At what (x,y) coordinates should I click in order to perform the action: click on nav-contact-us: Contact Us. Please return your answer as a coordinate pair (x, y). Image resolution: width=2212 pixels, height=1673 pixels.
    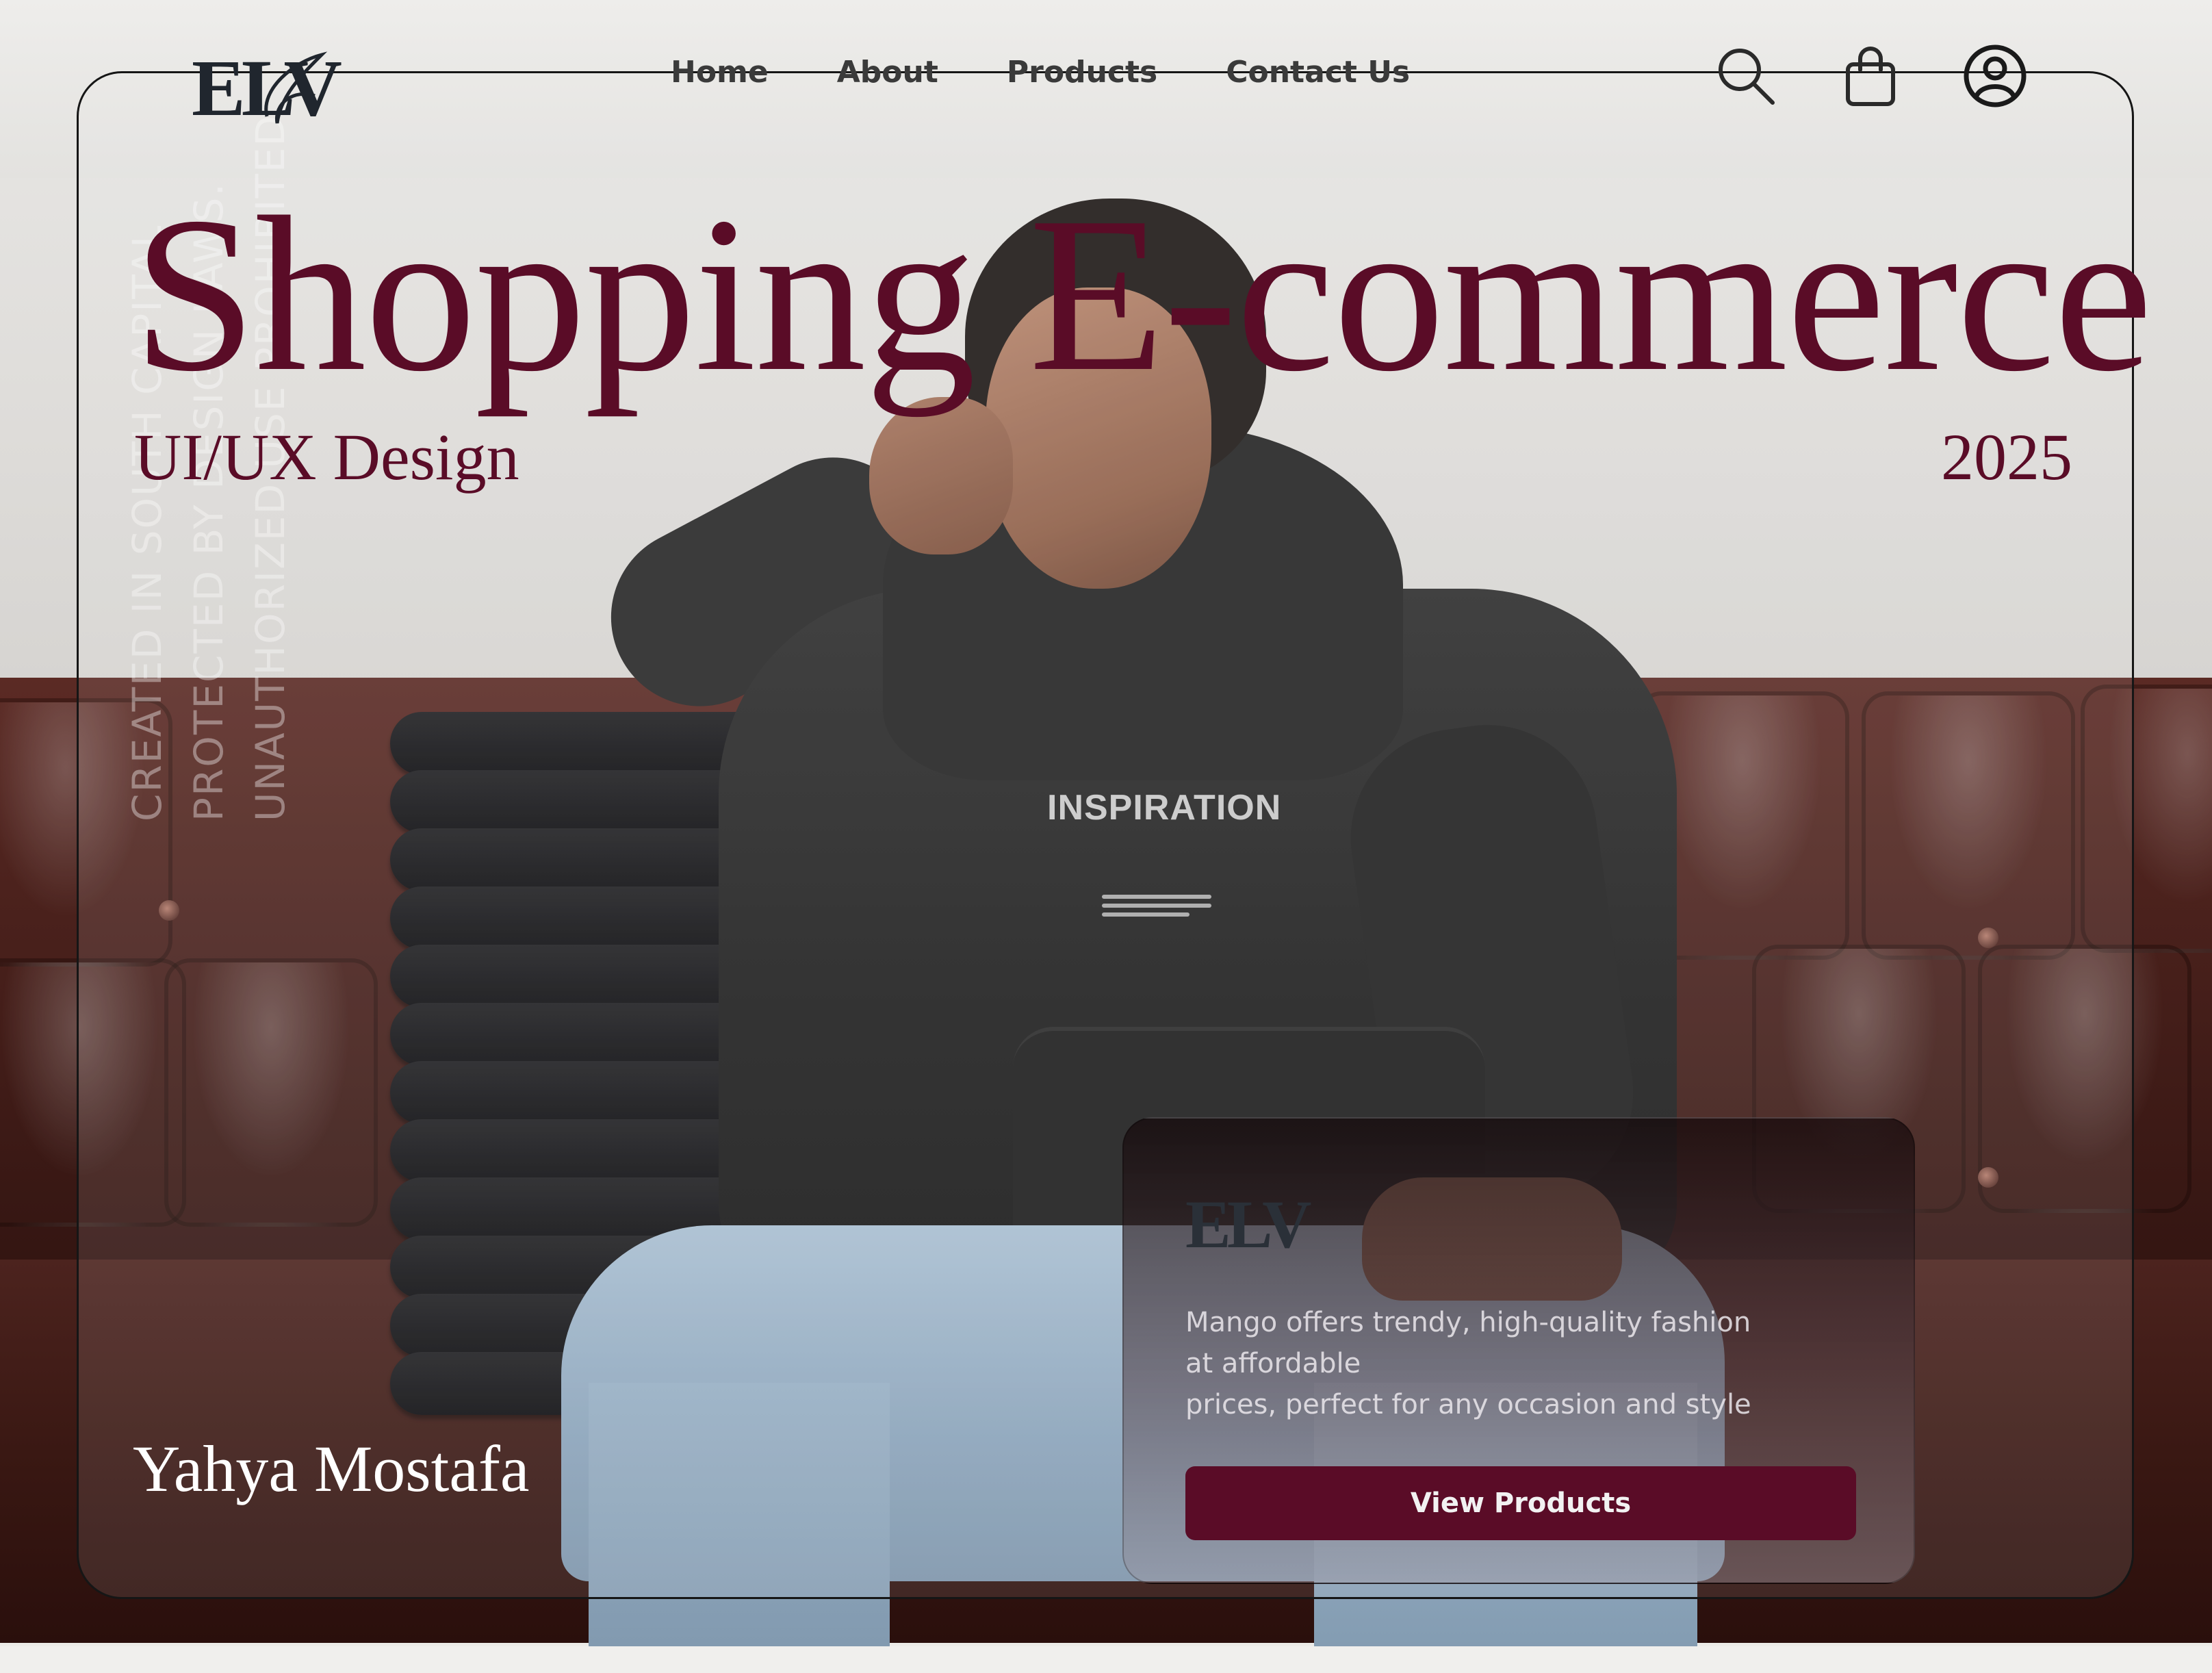
    Looking at the image, I should click on (1318, 73).